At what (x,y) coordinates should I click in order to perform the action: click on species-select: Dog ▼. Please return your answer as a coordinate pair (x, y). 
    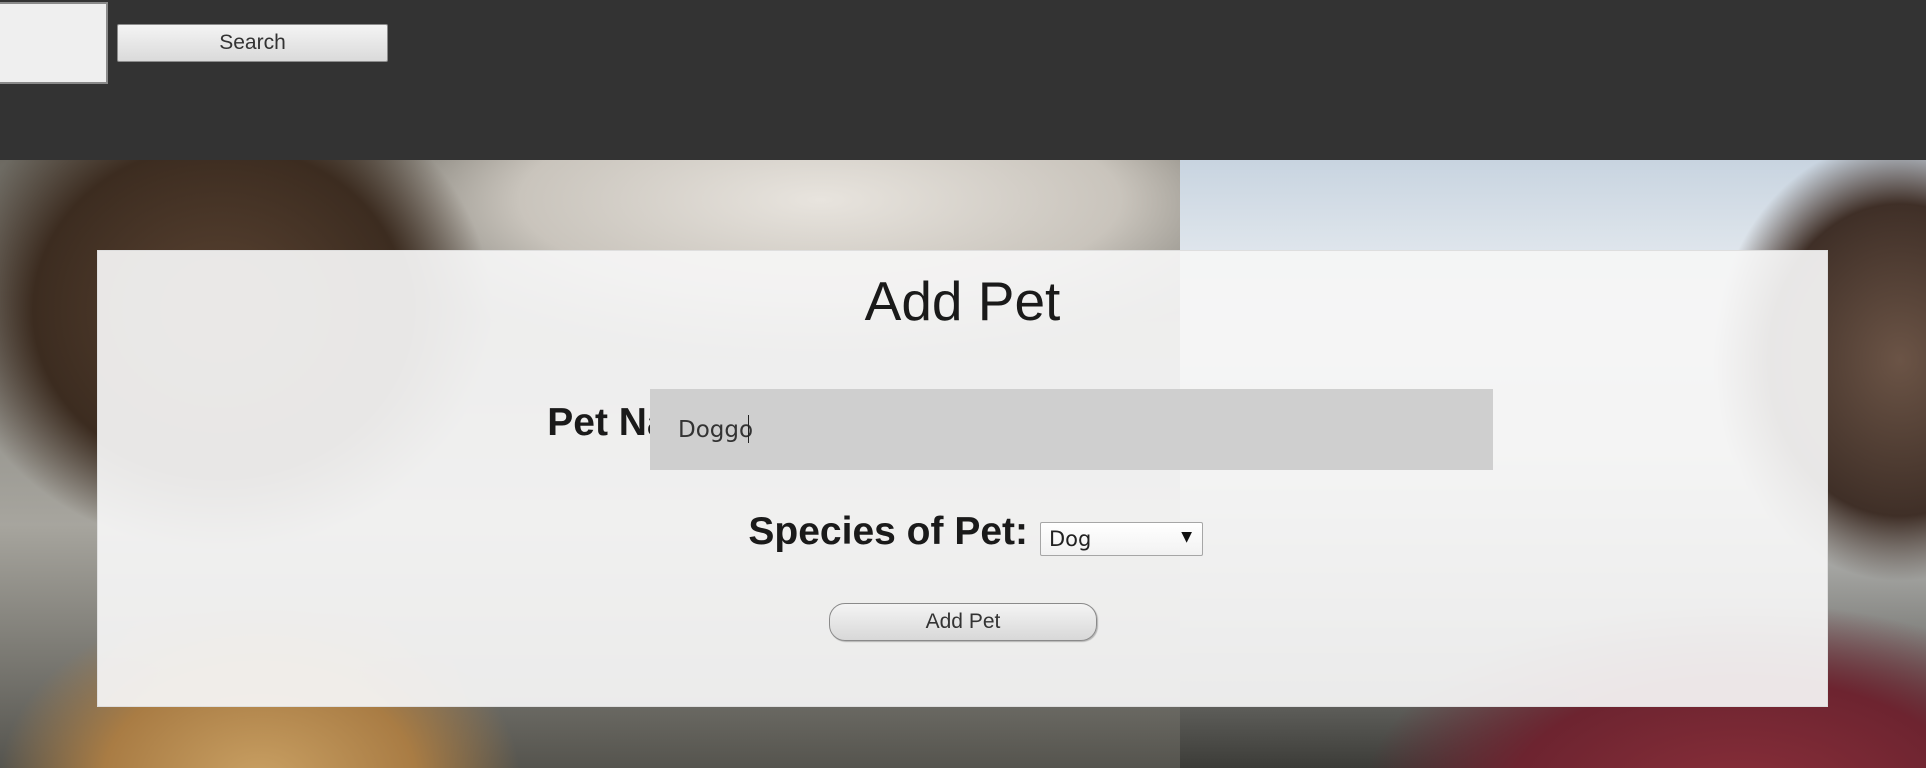
    Looking at the image, I should click on (1121, 539).